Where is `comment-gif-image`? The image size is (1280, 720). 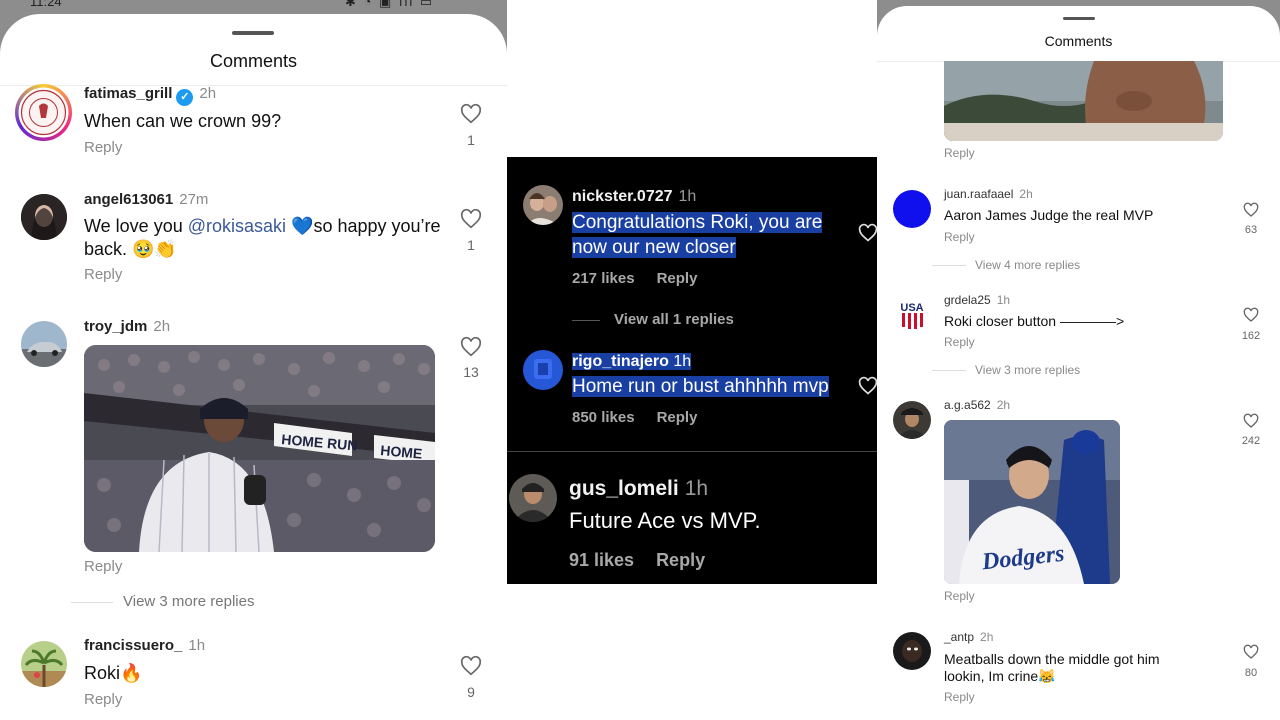 comment-gif-image is located at coordinates (1083, 101).